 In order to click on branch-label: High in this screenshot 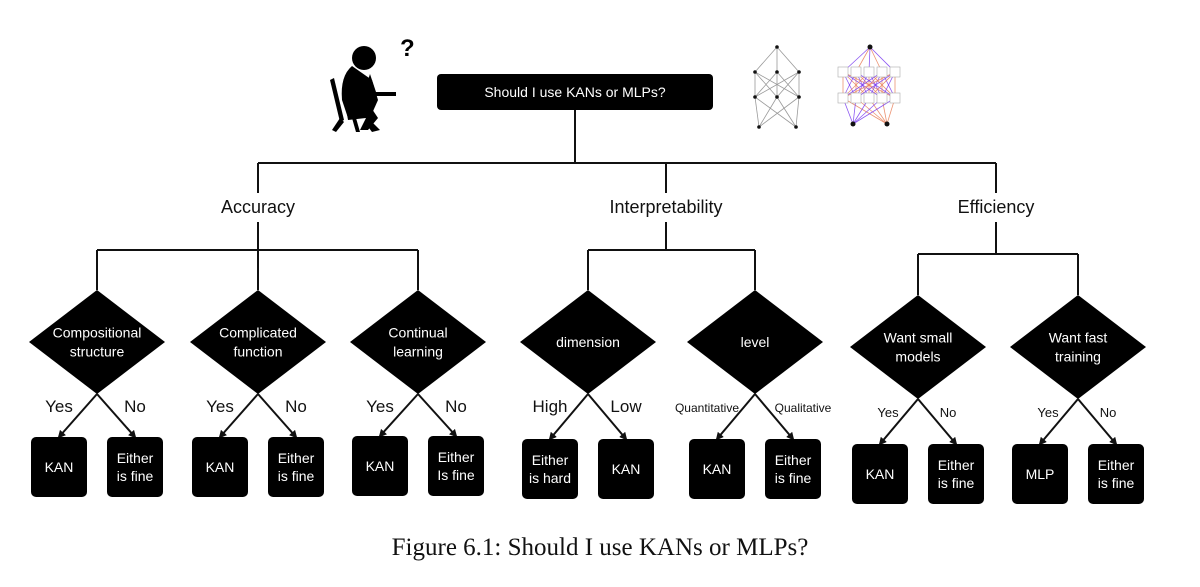, I will do `click(550, 406)`.